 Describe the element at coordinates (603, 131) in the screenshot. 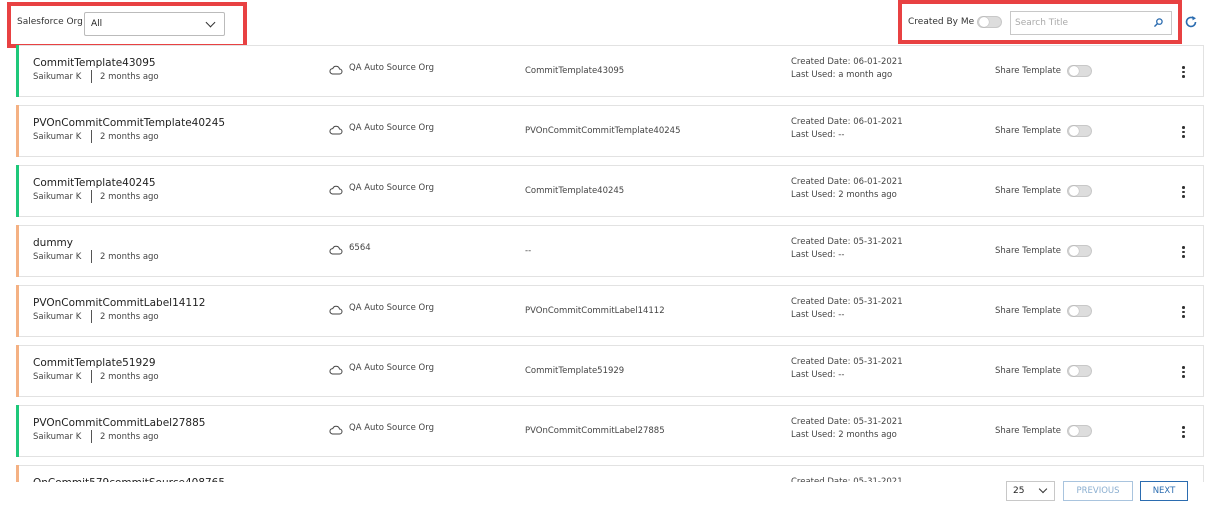

I see `template-label: PVOnCommitCommitTemplate40245` at that location.